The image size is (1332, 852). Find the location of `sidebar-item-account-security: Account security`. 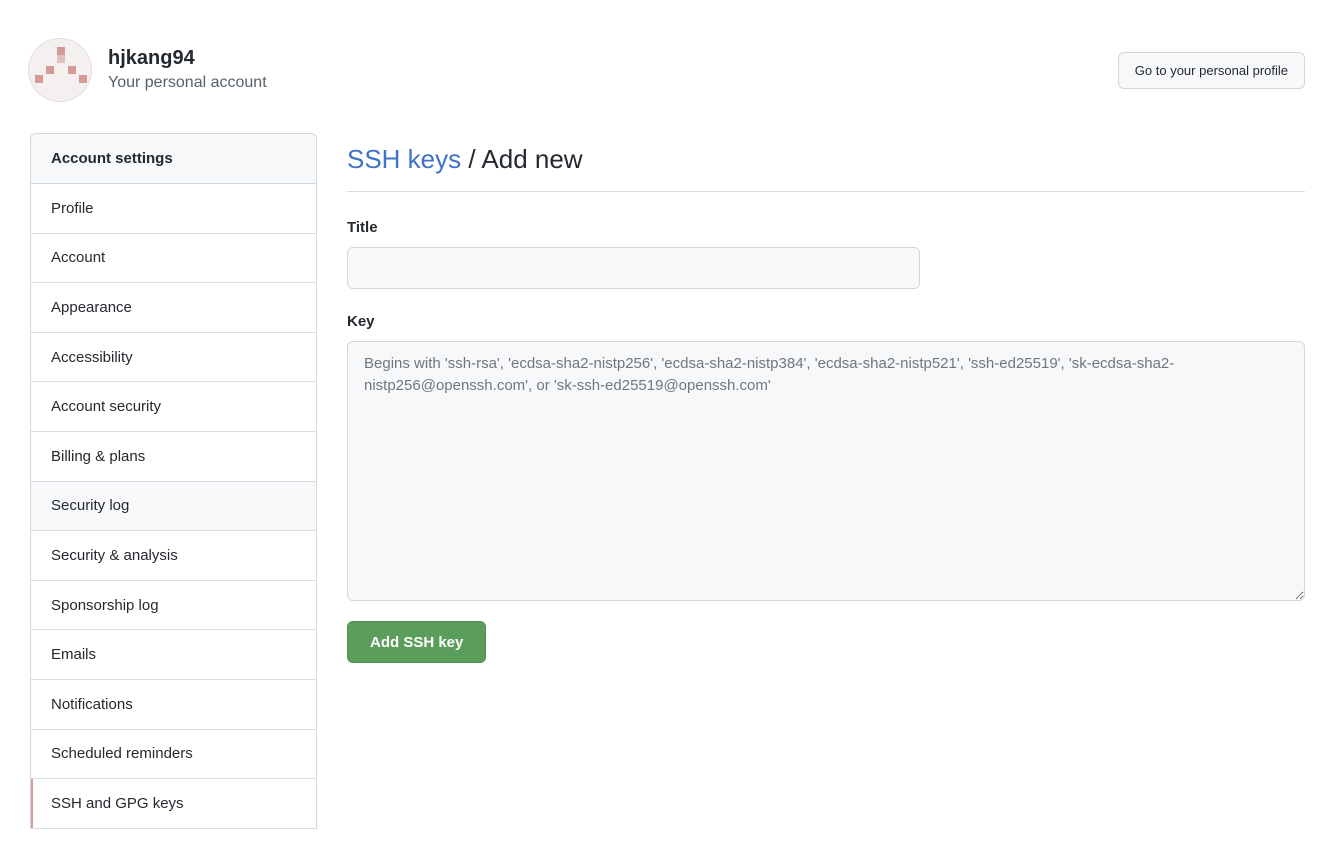

sidebar-item-account-security: Account security is located at coordinates (173, 407).